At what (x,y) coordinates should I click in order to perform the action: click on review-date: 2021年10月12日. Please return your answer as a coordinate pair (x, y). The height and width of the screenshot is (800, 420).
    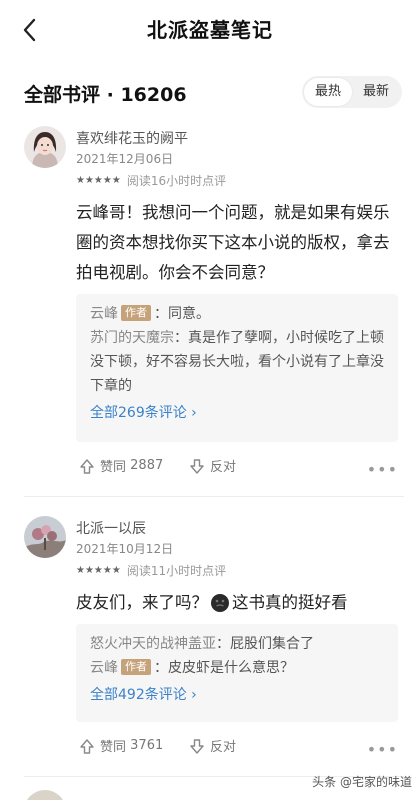
    Looking at the image, I should click on (125, 549).